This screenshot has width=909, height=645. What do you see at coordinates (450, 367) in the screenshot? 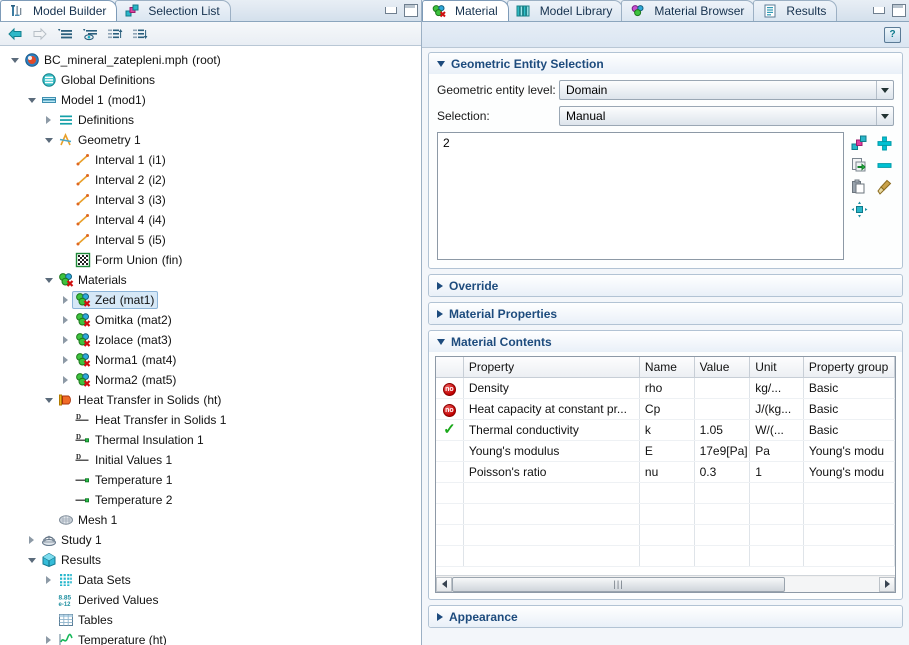
I see `column-header` at bounding box center [450, 367].